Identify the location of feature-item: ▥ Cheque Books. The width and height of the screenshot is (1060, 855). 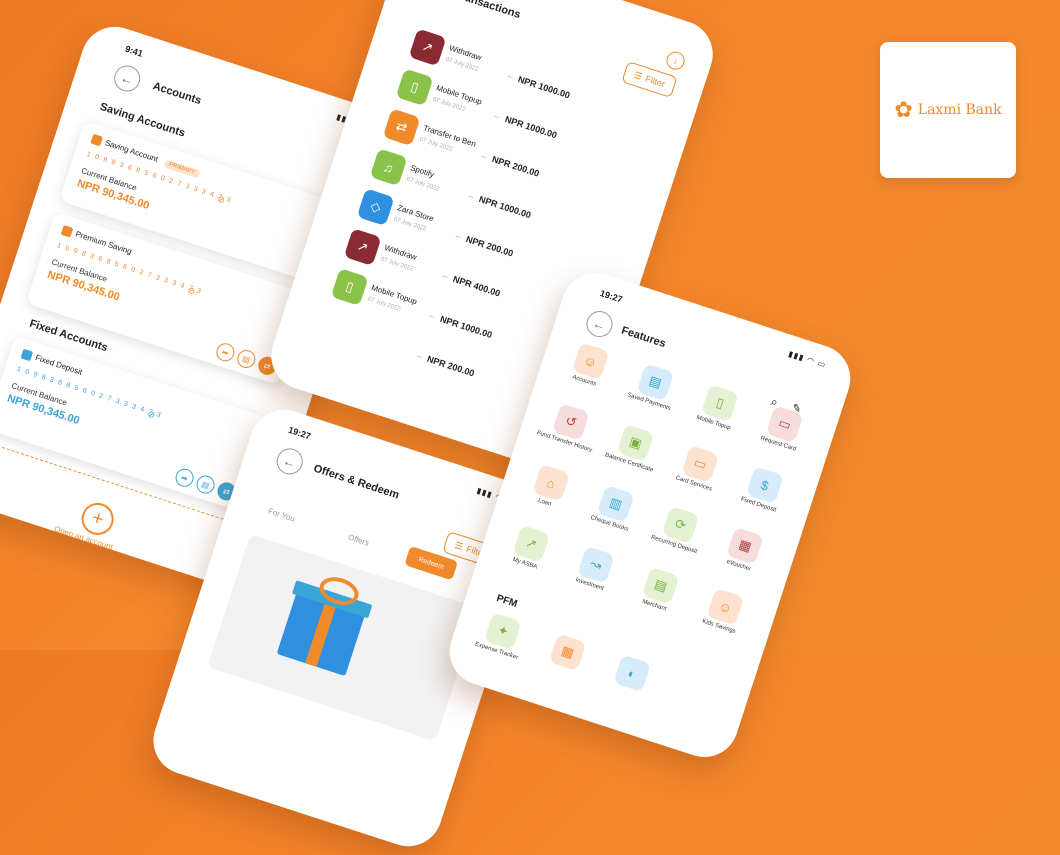
(614, 509).